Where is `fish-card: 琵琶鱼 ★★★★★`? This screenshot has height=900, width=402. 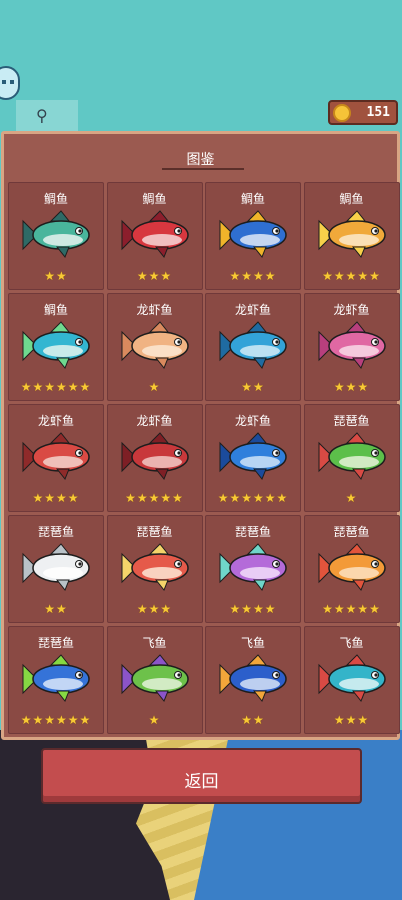 fish-card: 琵琶鱼 ★★★★★ is located at coordinates (351, 569).